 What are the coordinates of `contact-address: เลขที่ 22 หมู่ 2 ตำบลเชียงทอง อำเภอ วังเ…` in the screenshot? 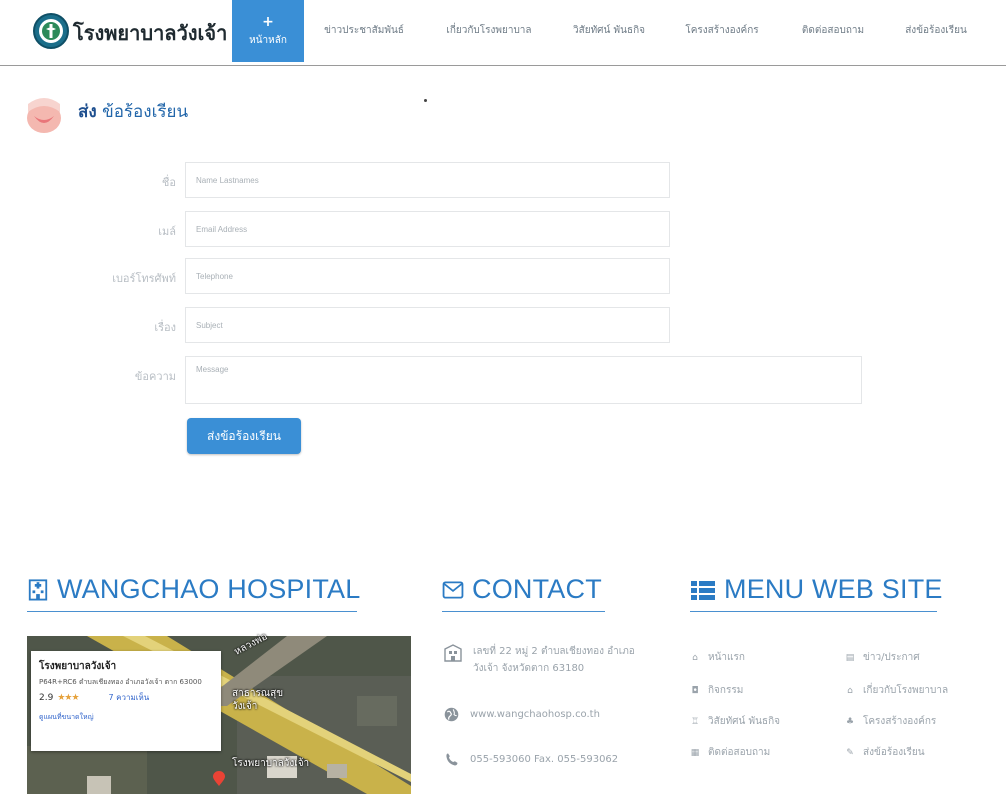 It's located at (539, 660).